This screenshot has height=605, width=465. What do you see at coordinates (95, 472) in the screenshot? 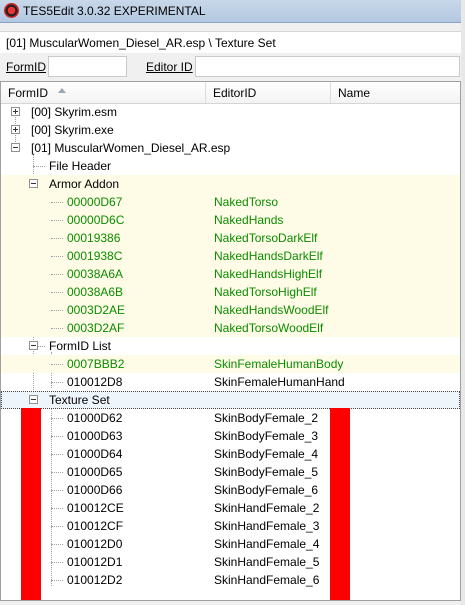
I see `record-formid: 01000D65` at bounding box center [95, 472].